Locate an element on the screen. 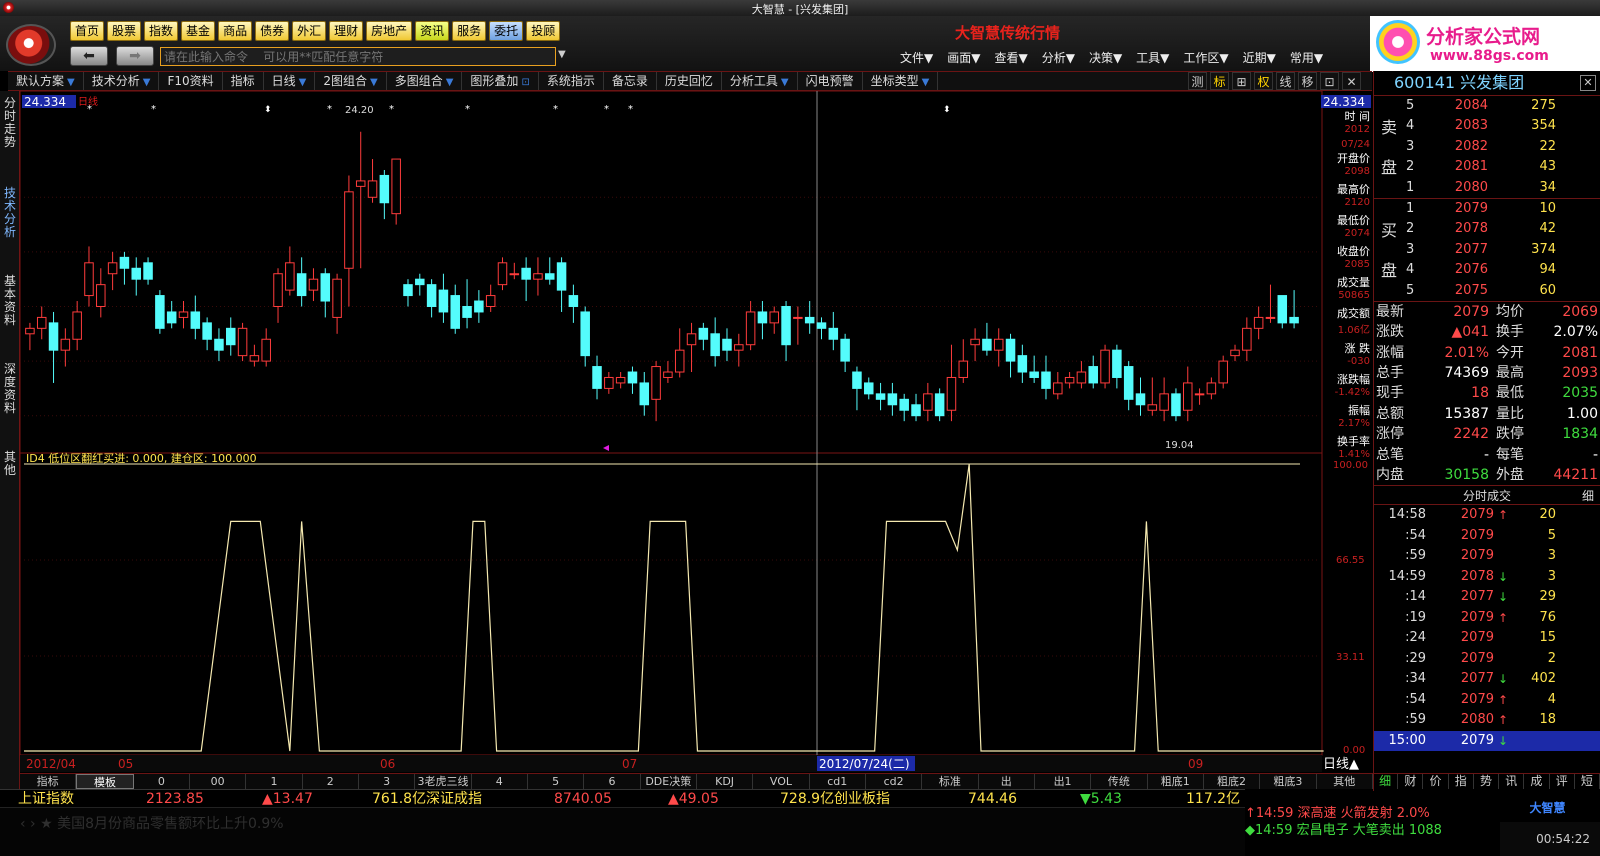  menu-workspace: 工作区▼ is located at coordinates (1205, 57).